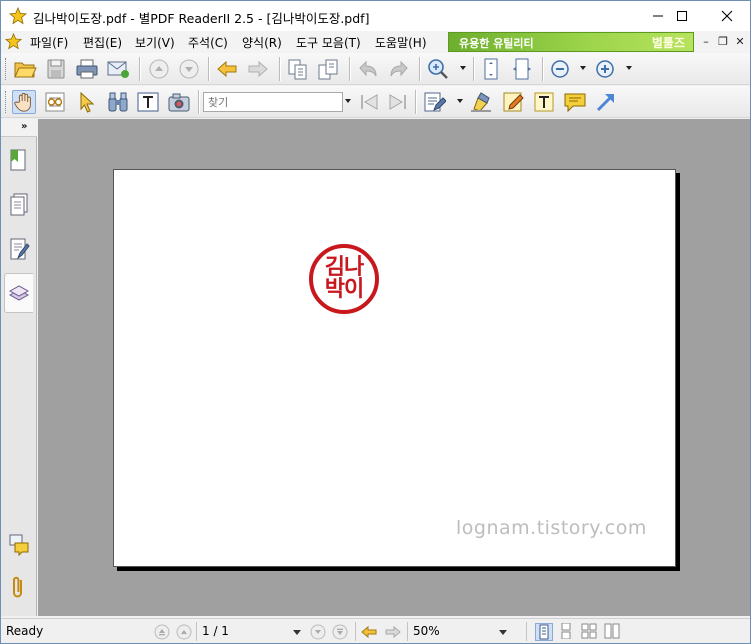  What do you see at coordinates (481, 102) in the screenshot?
I see `highlight-button` at bounding box center [481, 102].